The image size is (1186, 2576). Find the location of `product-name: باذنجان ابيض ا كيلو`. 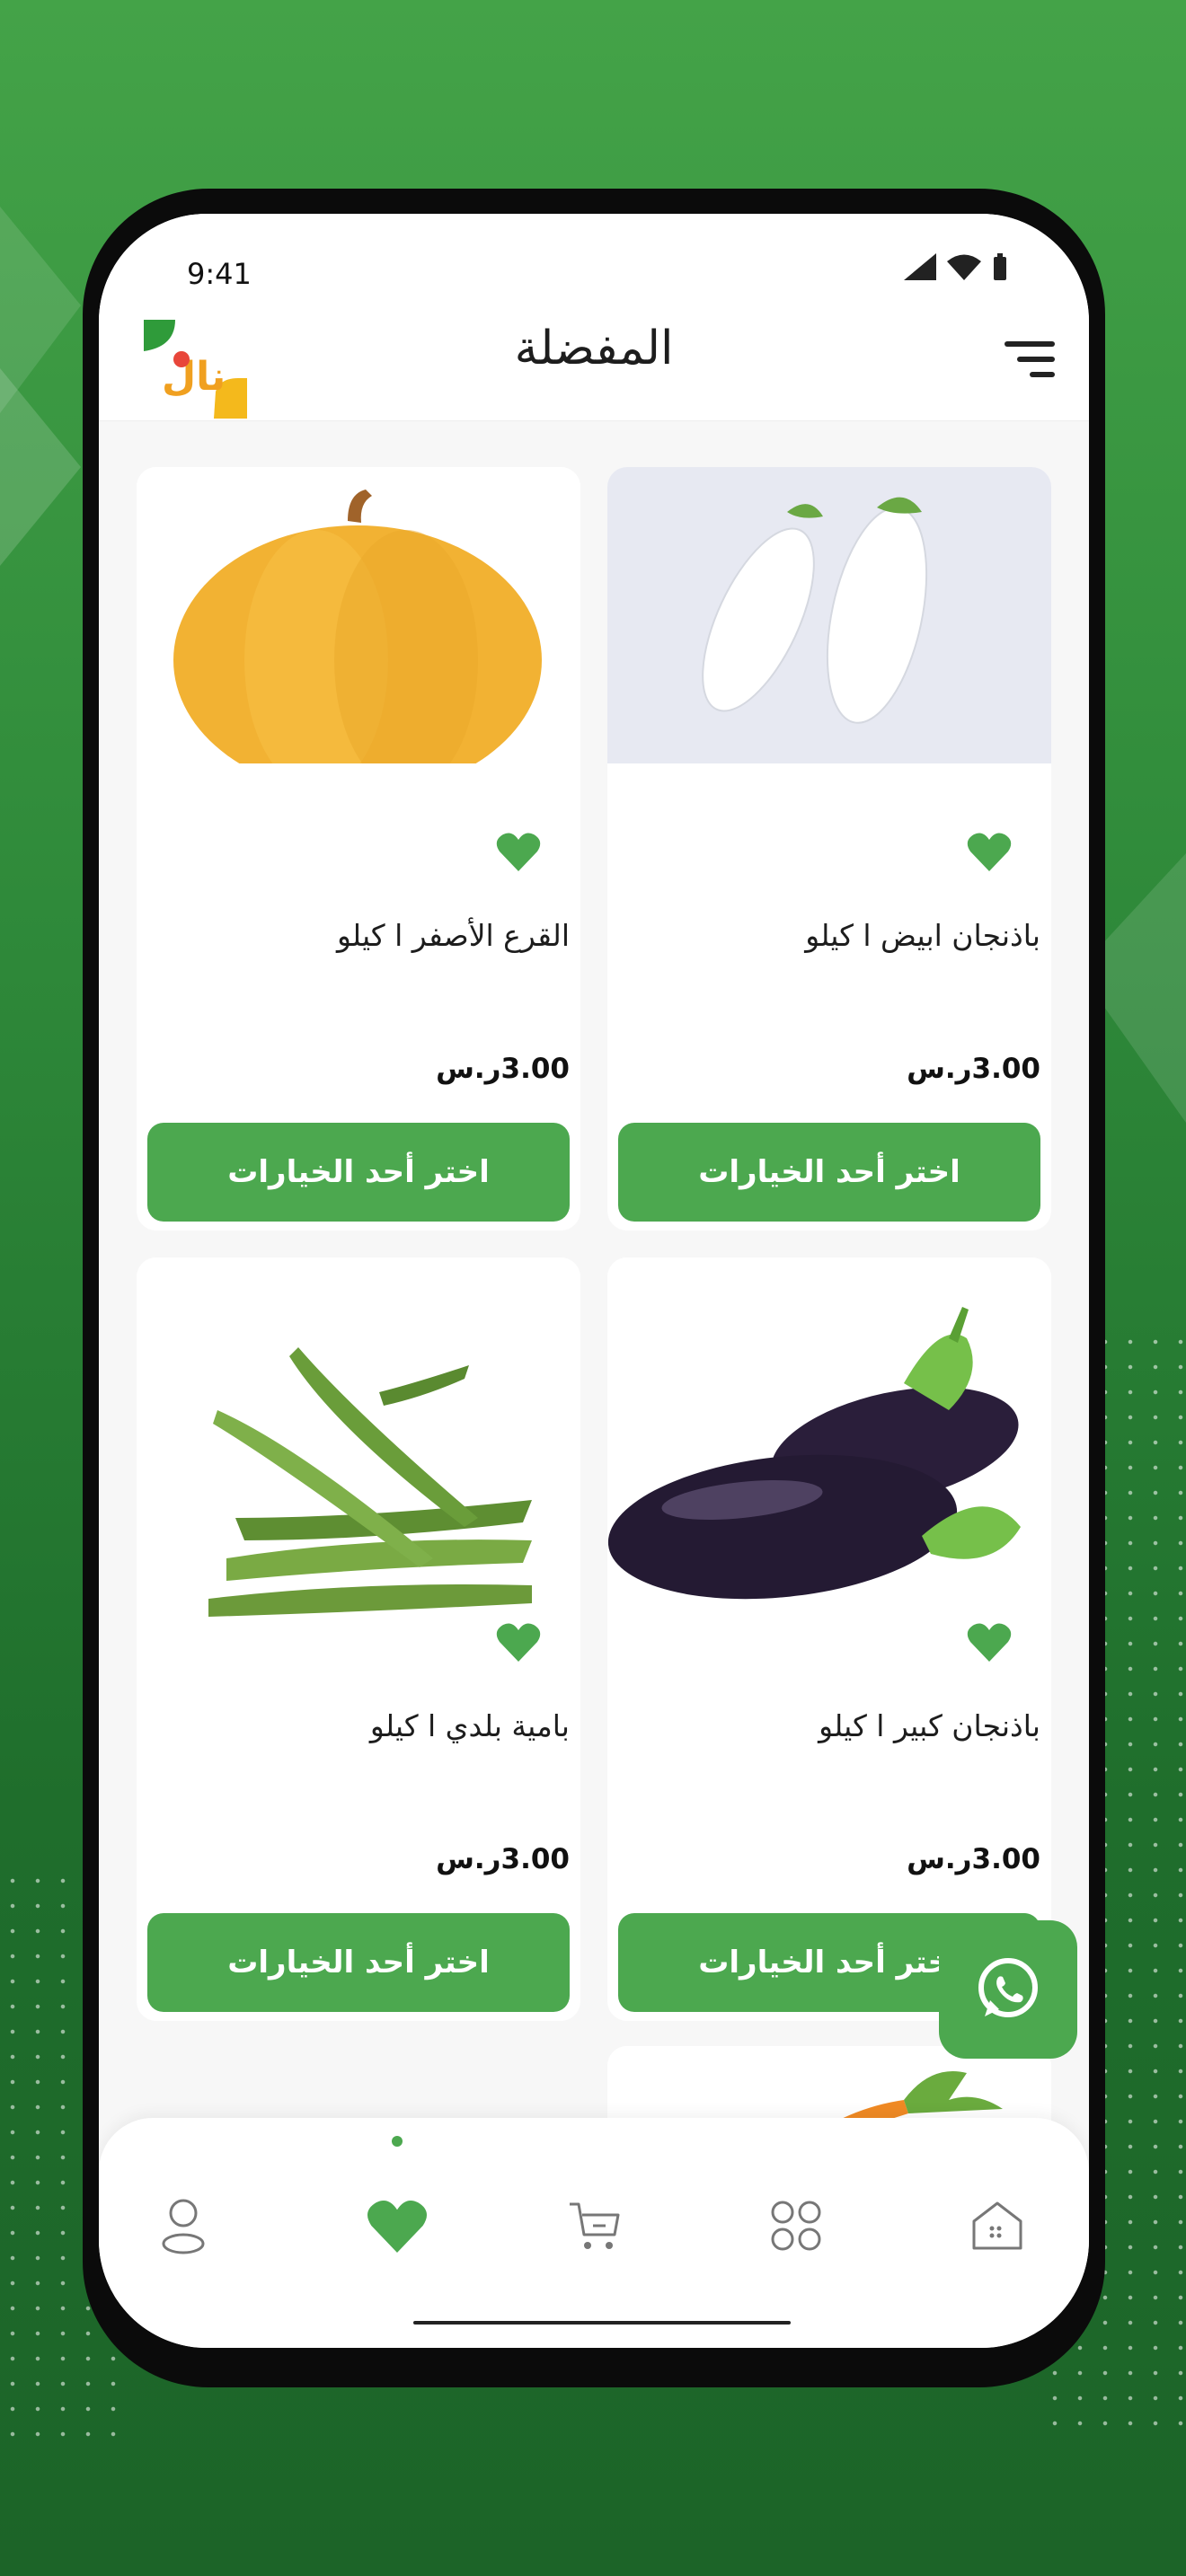

product-name: باذنجان ابيض ا كيلو is located at coordinates (922, 935).